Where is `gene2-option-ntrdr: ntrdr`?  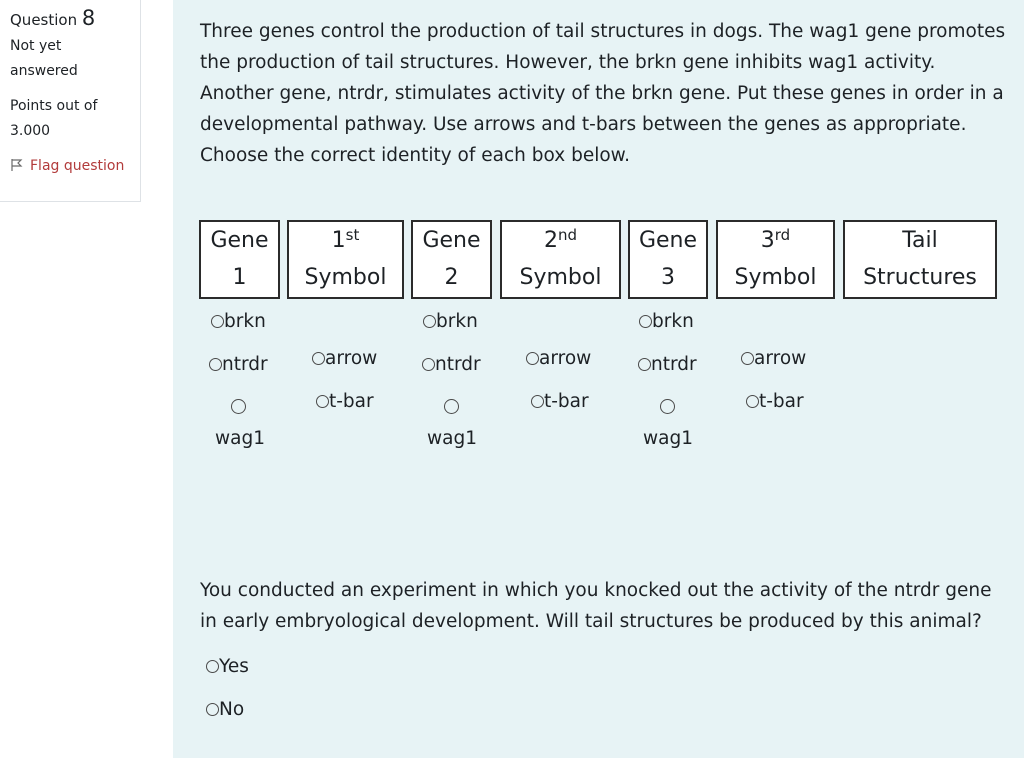 gene2-option-ntrdr: ntrdr is located at coordinates (451, 364).